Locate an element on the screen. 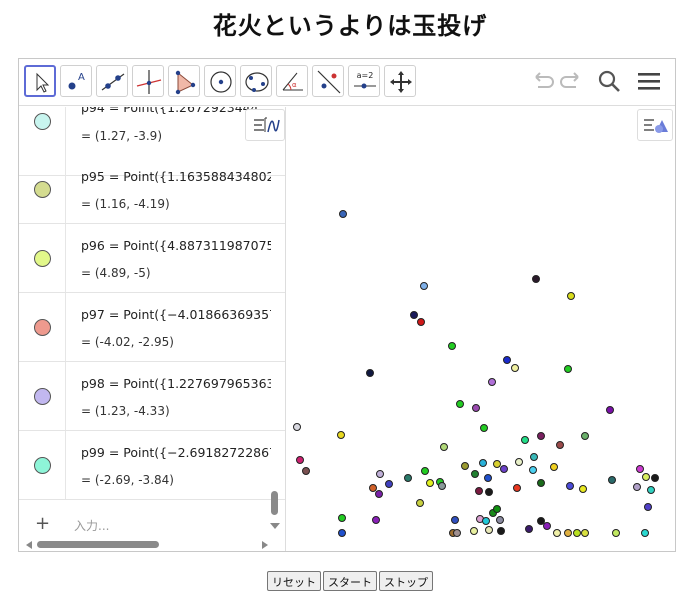  slider-tool-icon: a=2 is located at coordinates (364, 81).